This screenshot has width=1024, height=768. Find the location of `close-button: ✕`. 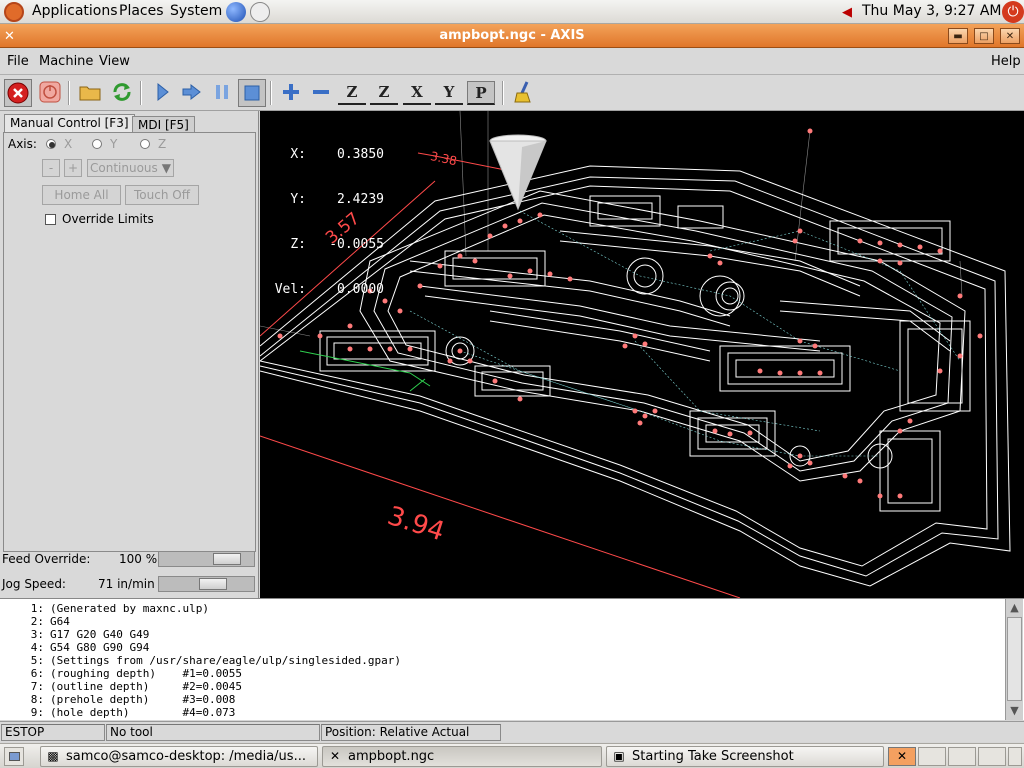

close-button: ✕ is located at coordinates (1010, 36).